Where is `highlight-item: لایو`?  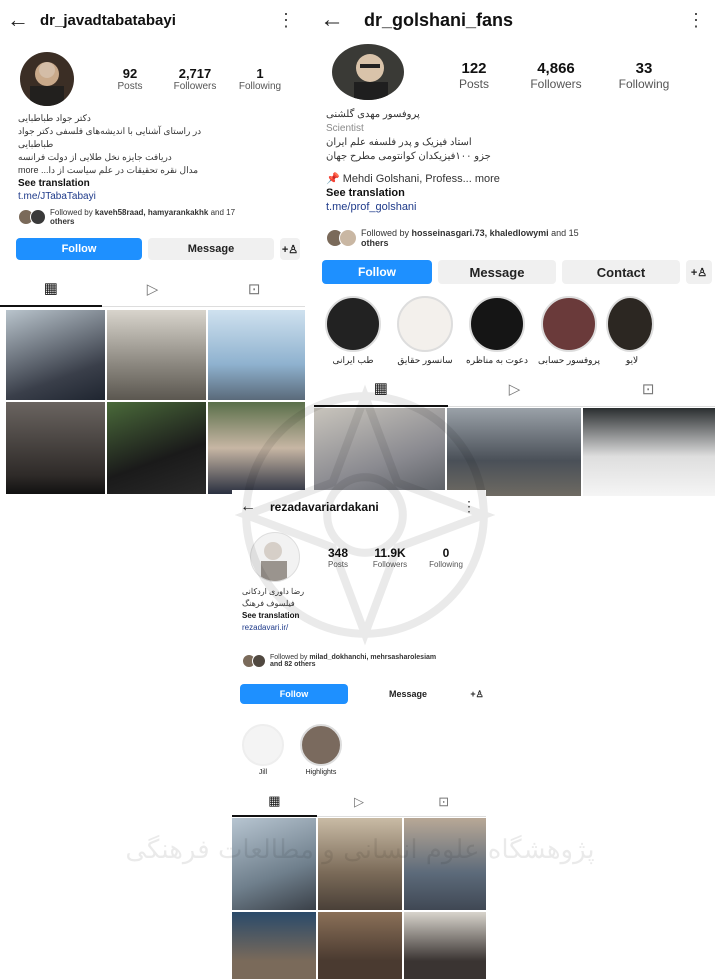
highlight-item: لایو is located at coordinates (630, 331).